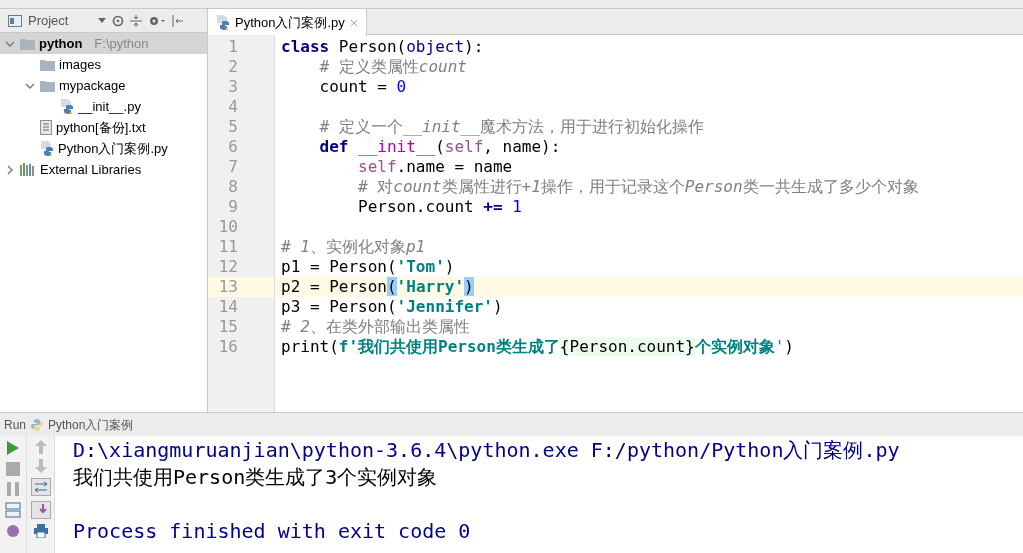 This screenshot has height=553, width=1023. Describe the element at coordinates (375, 327) in the screenshot. I see `code-line: # 2、在类外部输出类属性` at that location.